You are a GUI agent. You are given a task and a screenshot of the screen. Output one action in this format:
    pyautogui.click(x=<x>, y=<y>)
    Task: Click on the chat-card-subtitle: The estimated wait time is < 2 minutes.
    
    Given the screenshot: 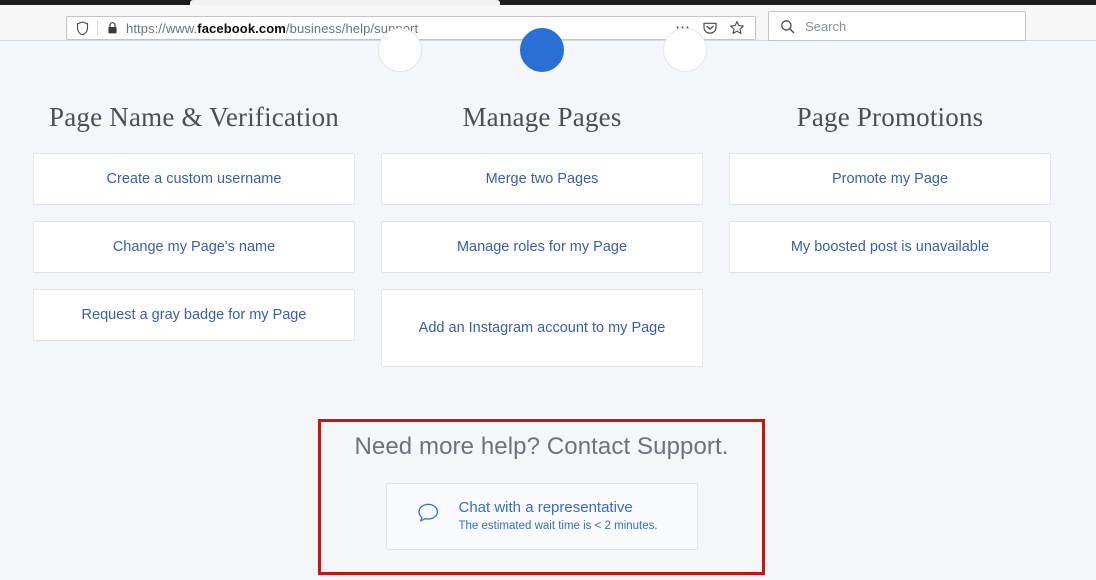 What is the action you would take?
    pyautogui.click(x=558, y=526)
    